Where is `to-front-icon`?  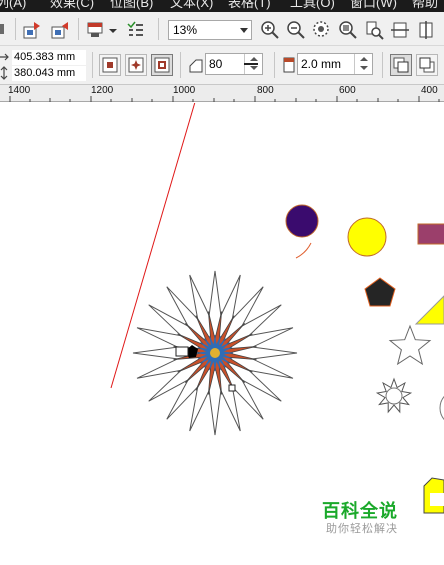
to-front-icon is located at coordinates (401, 65).